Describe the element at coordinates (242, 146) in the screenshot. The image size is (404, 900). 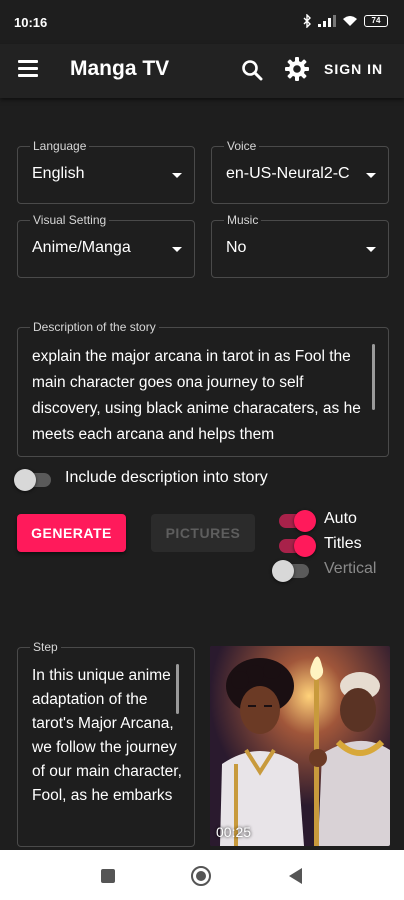
I see `voice-label: Voice` at that location.